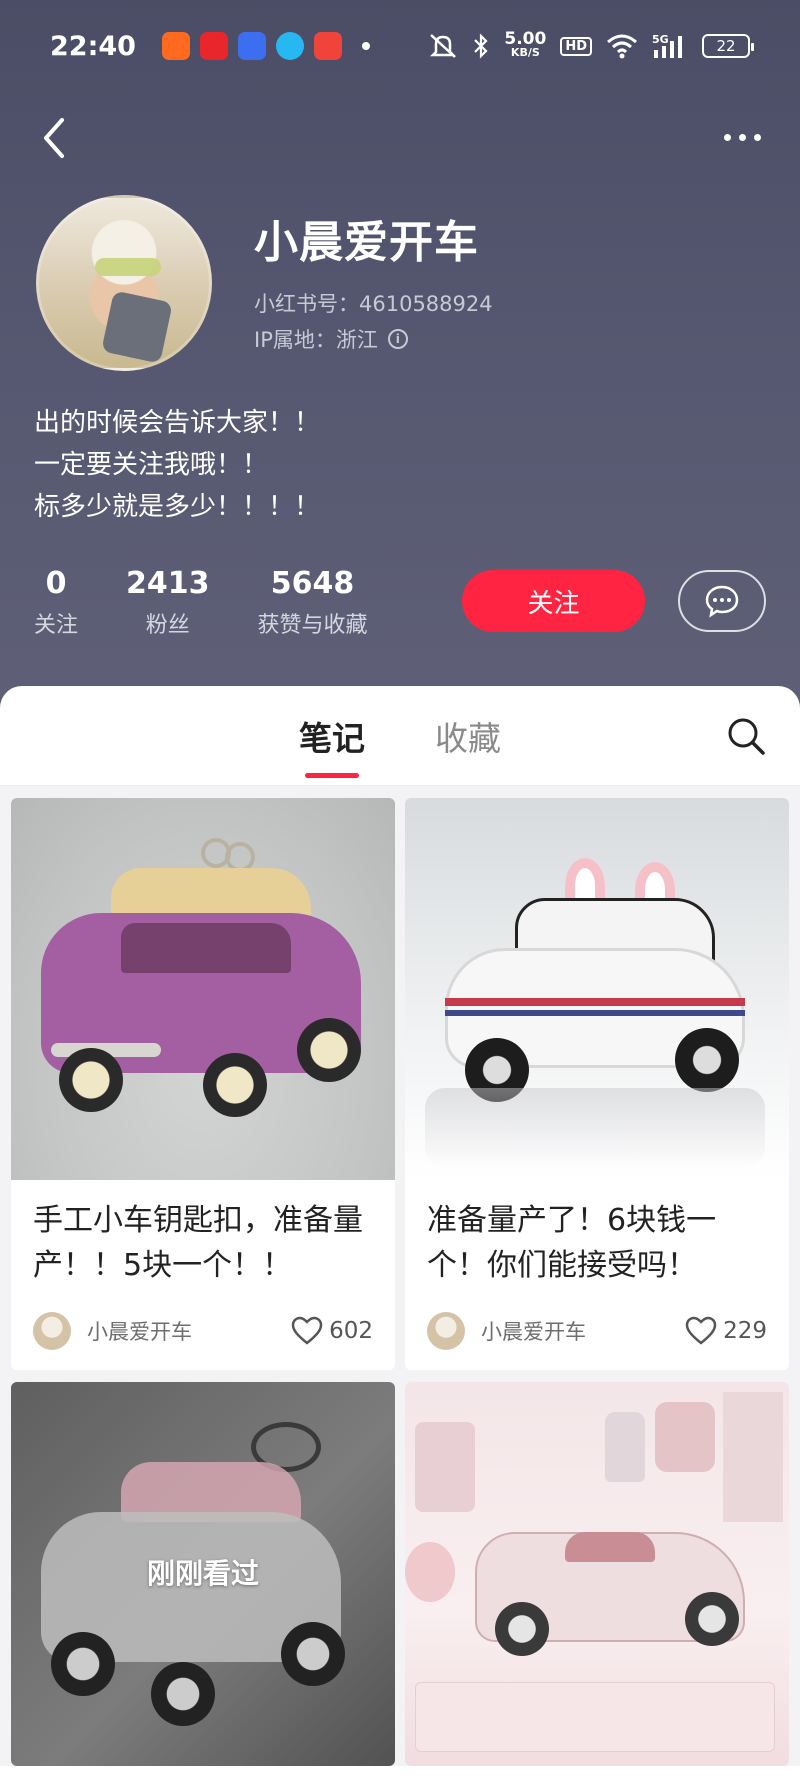 This screenshot has height=1787, width=800. I want to click on profile-stats: 0 关注 2413 粉丝 5648 获赞与收藏, so click(225, 602).